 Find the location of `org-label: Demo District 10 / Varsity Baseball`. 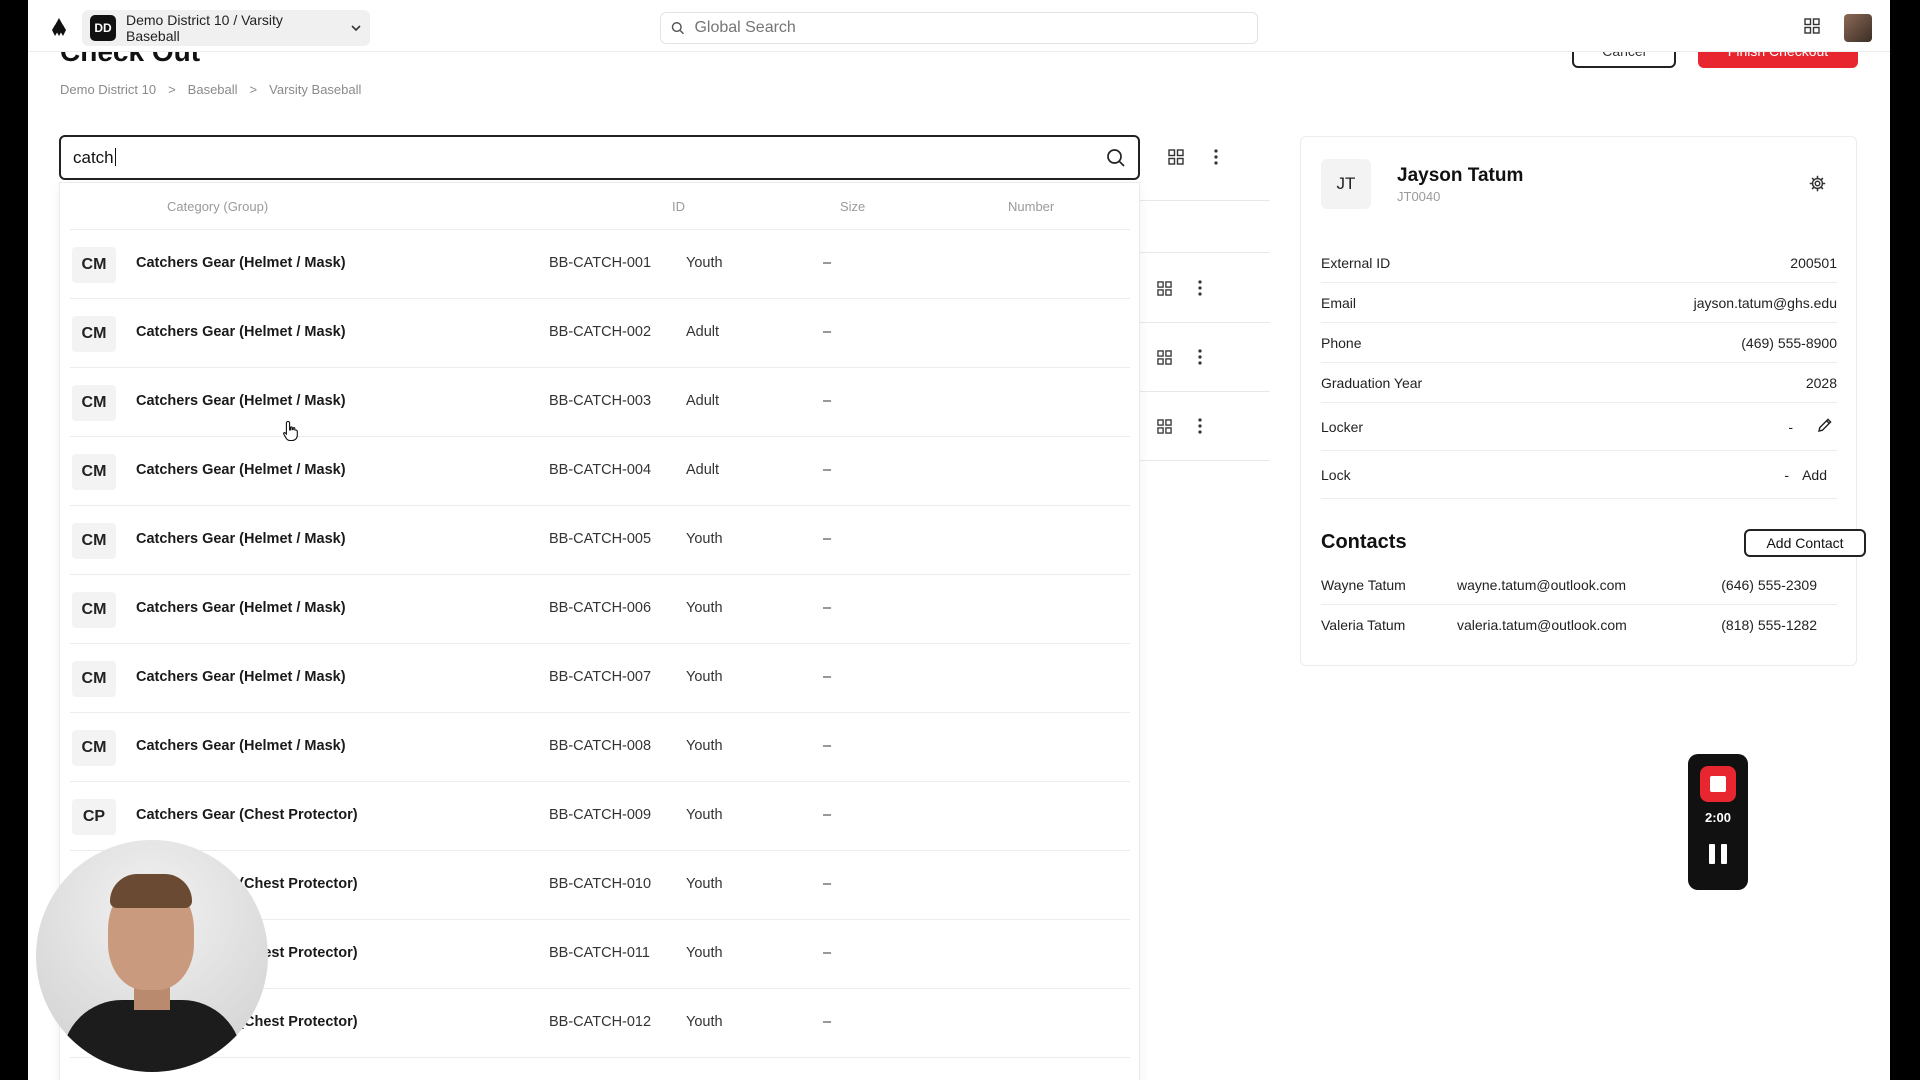

org-label: Demo District 10 / Varsity Baseball is located at coordinates (204, 28).